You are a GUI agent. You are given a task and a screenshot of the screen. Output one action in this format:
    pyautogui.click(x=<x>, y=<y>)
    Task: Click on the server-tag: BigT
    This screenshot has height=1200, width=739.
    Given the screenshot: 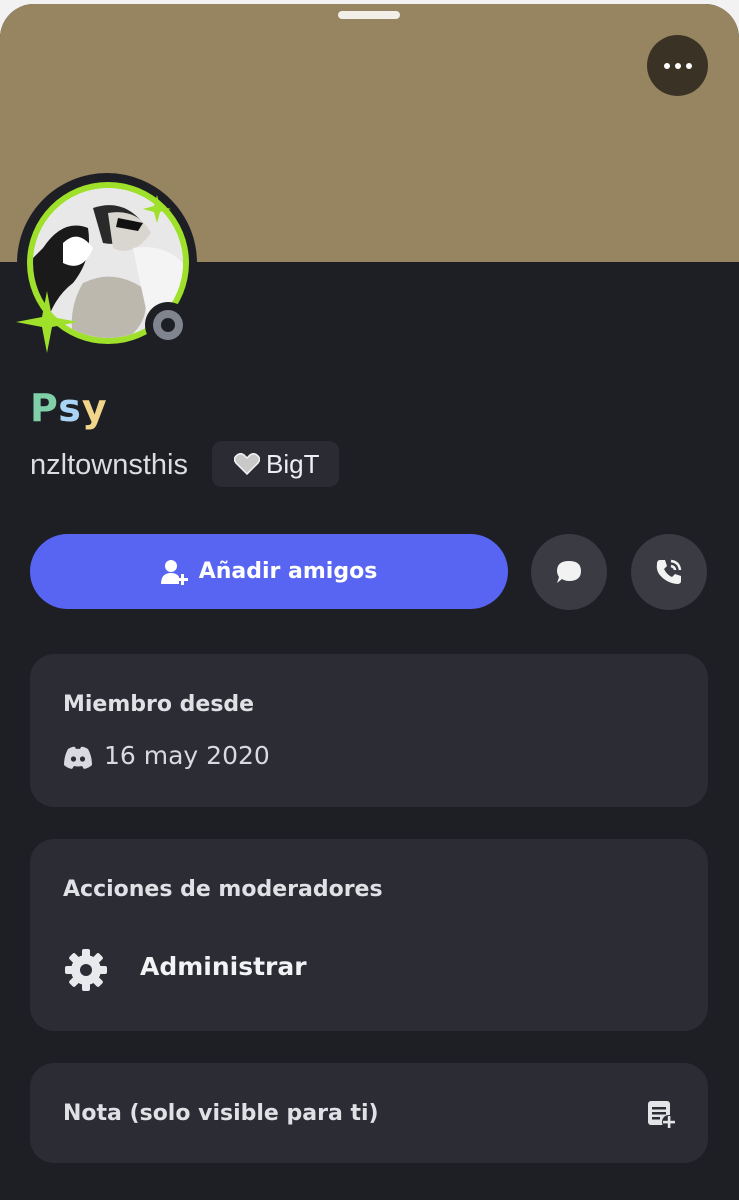 What is the action you would take?
    pyautogui.click(x=276, y=464)
    